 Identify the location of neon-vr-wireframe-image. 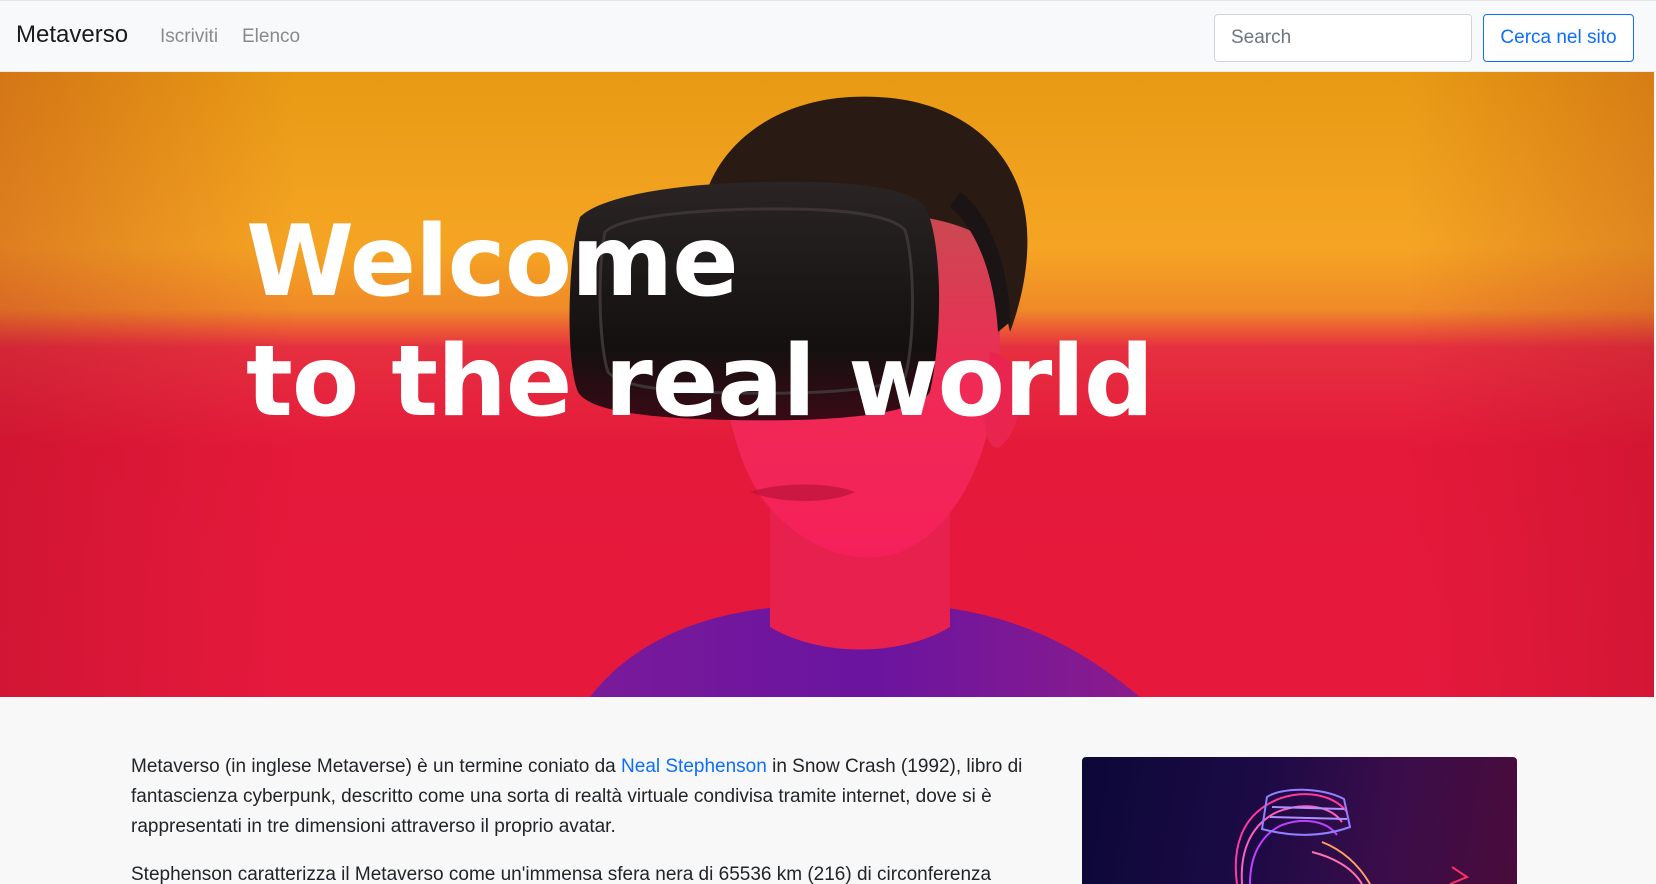
(1299, 820).